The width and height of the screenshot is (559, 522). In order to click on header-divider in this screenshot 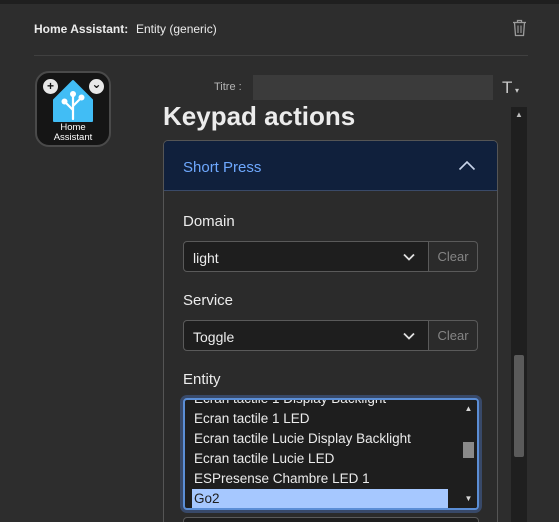, I will do `click(281, 55)`.